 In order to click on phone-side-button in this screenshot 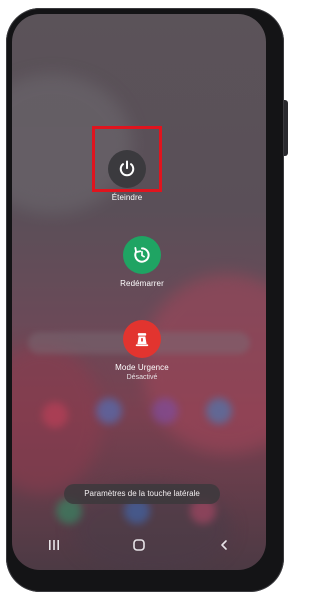, I will do `click(286, 128)`.